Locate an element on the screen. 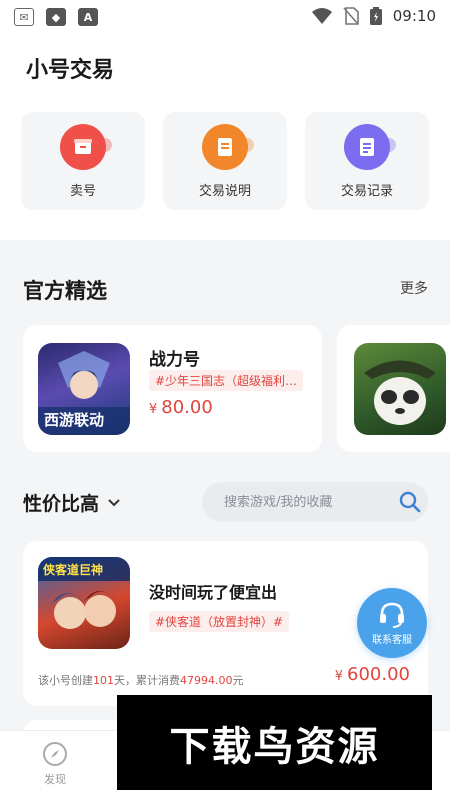  quick-action-sell: 卖号 is located at coordinates (83, 161).